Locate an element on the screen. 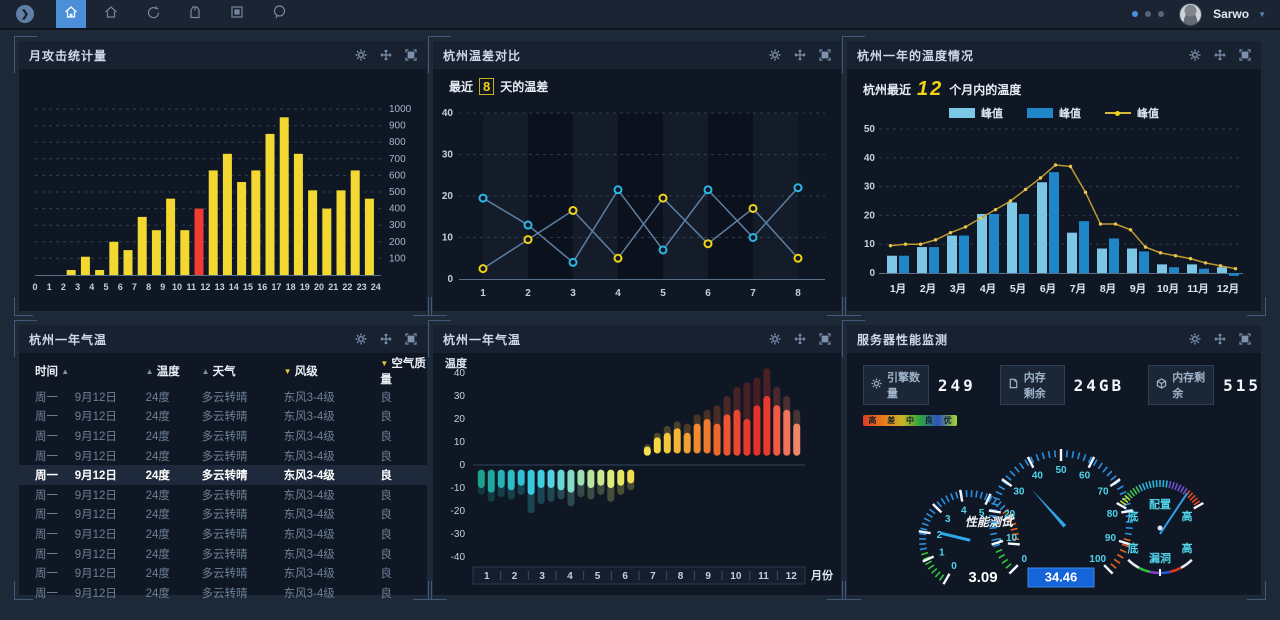  svg-text: 底 is located at coordinates (1133, 516).